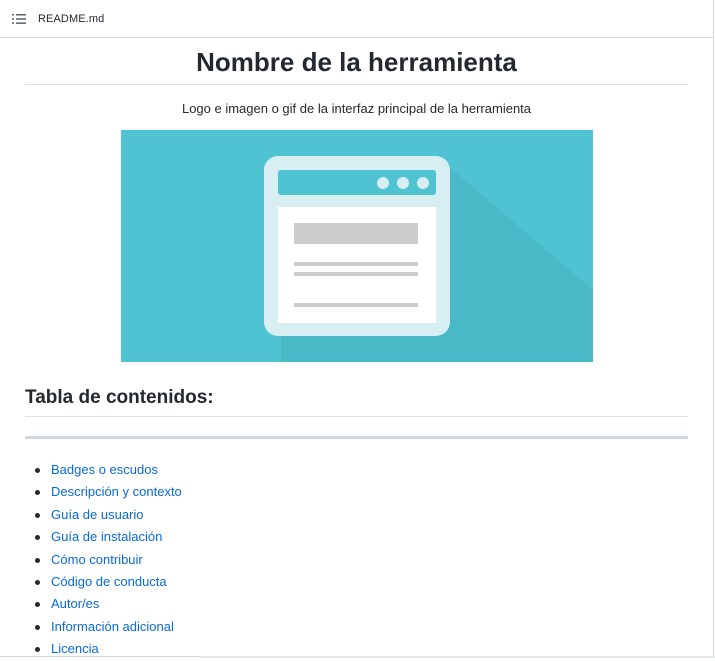 The image size is (715, 661). Describe the element at coordinates (361, 582) in the screenshot. I see `list-item: Código de conducta` at that location.